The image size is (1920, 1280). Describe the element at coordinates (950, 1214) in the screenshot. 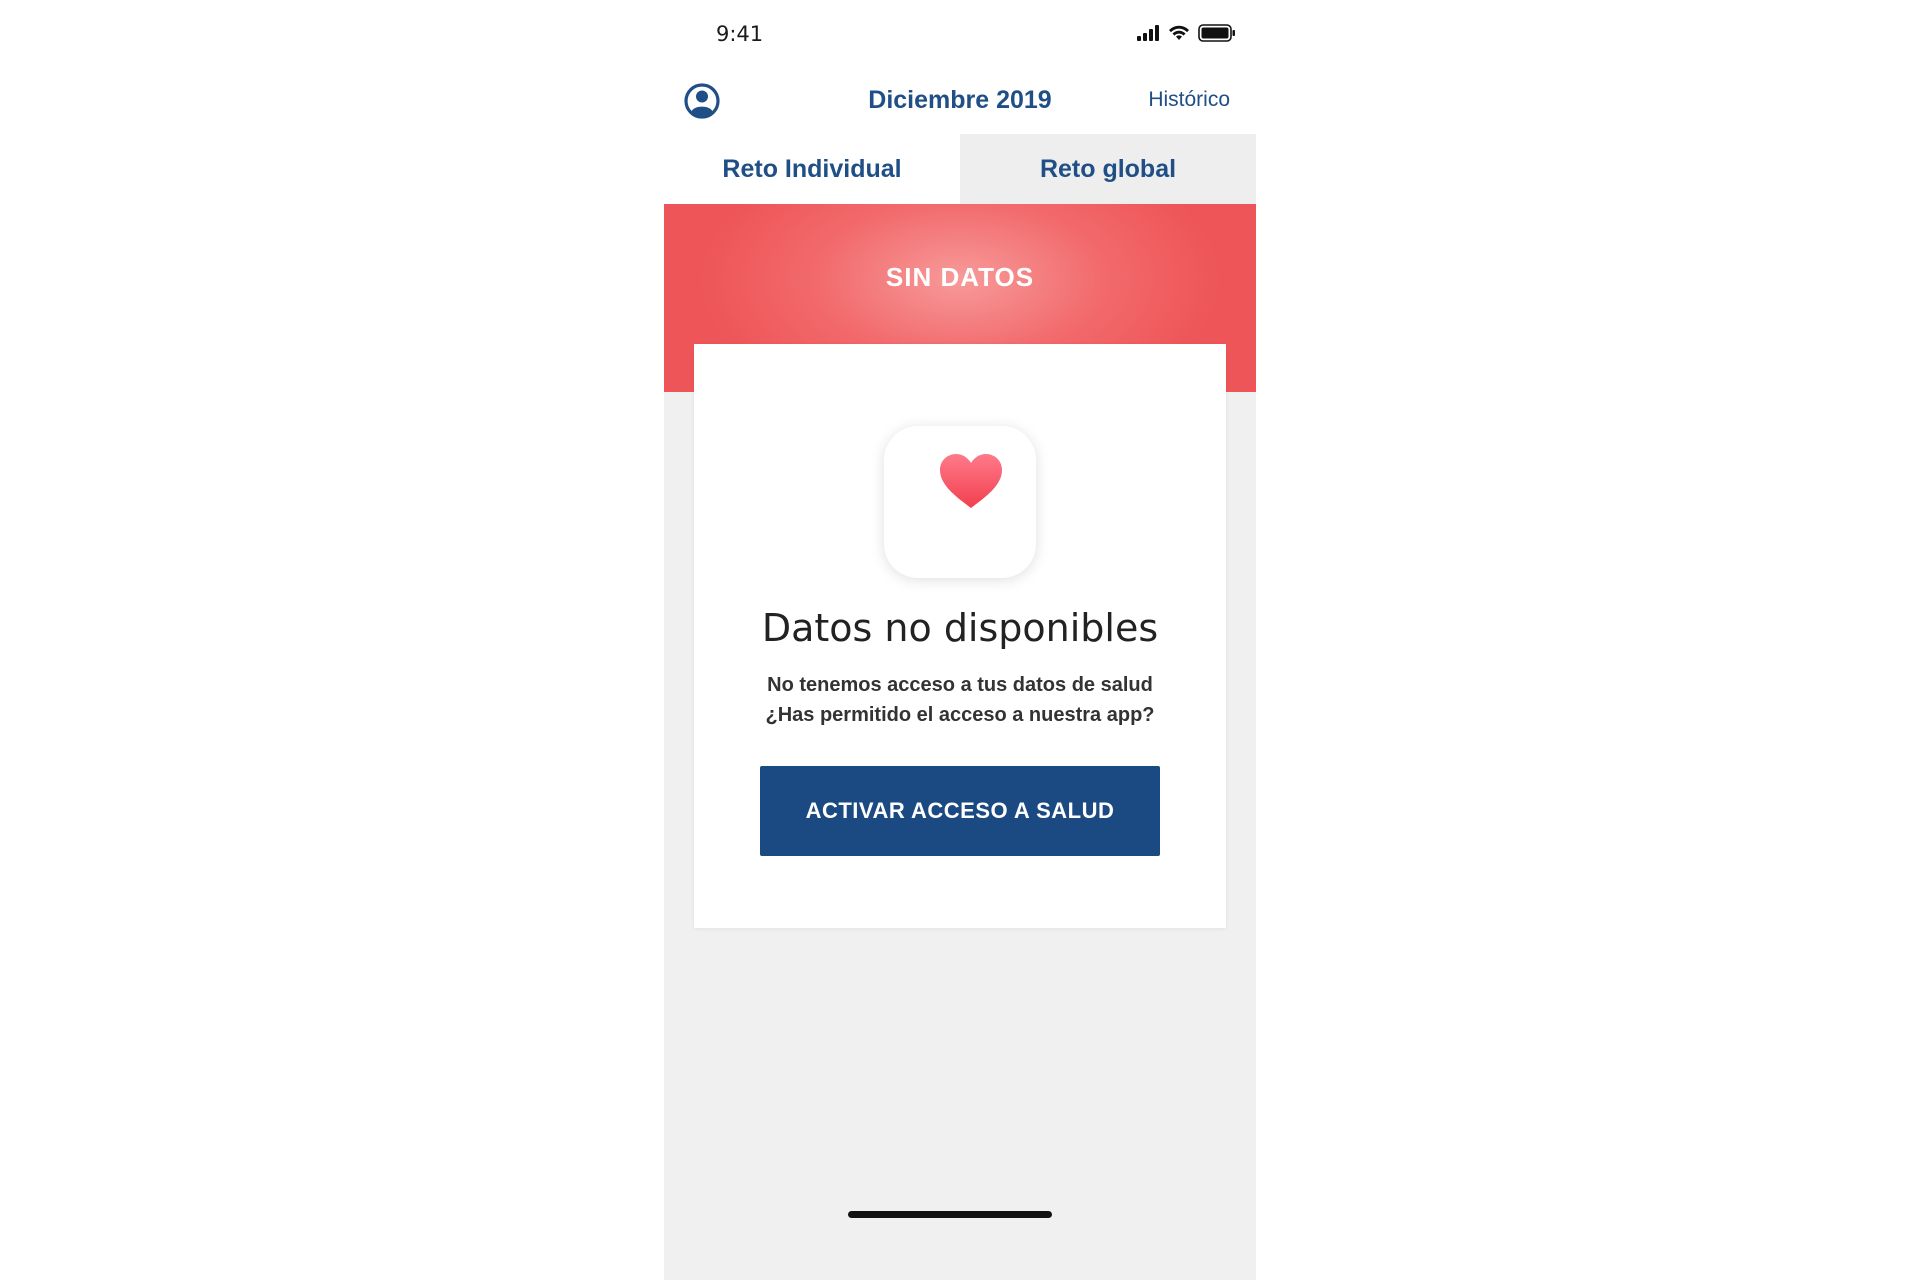

I see `home-indicator` at that location.